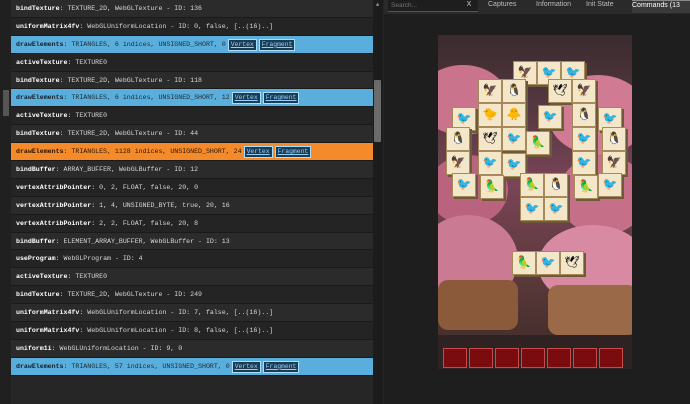 This screenshot has height=404, width=690. What do you see at coordinates (149, 223) in the screenshot?
I see `command-args: 2, 2, FLOAT, false, 20, 8` at bounding box center [149, 223].